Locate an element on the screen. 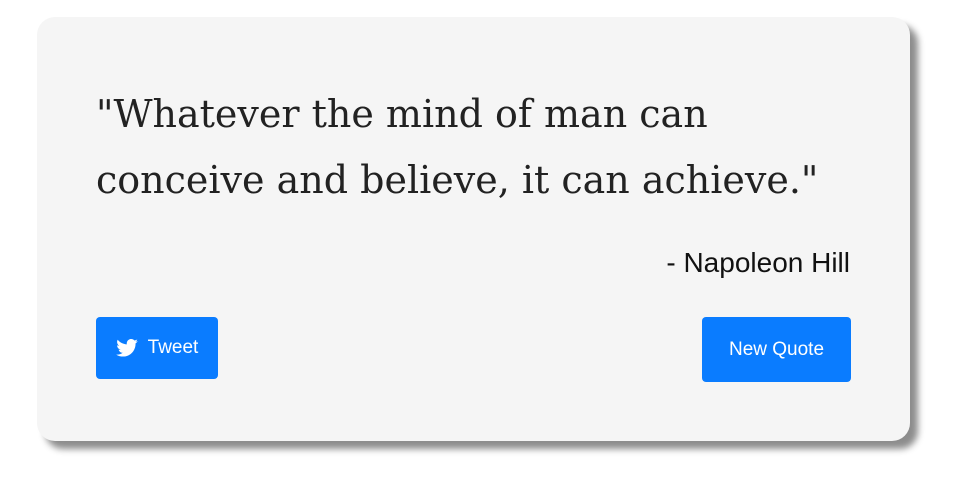 This screenshot has width=954, height=481. twitter-icon is located at coordinates (126, 348).